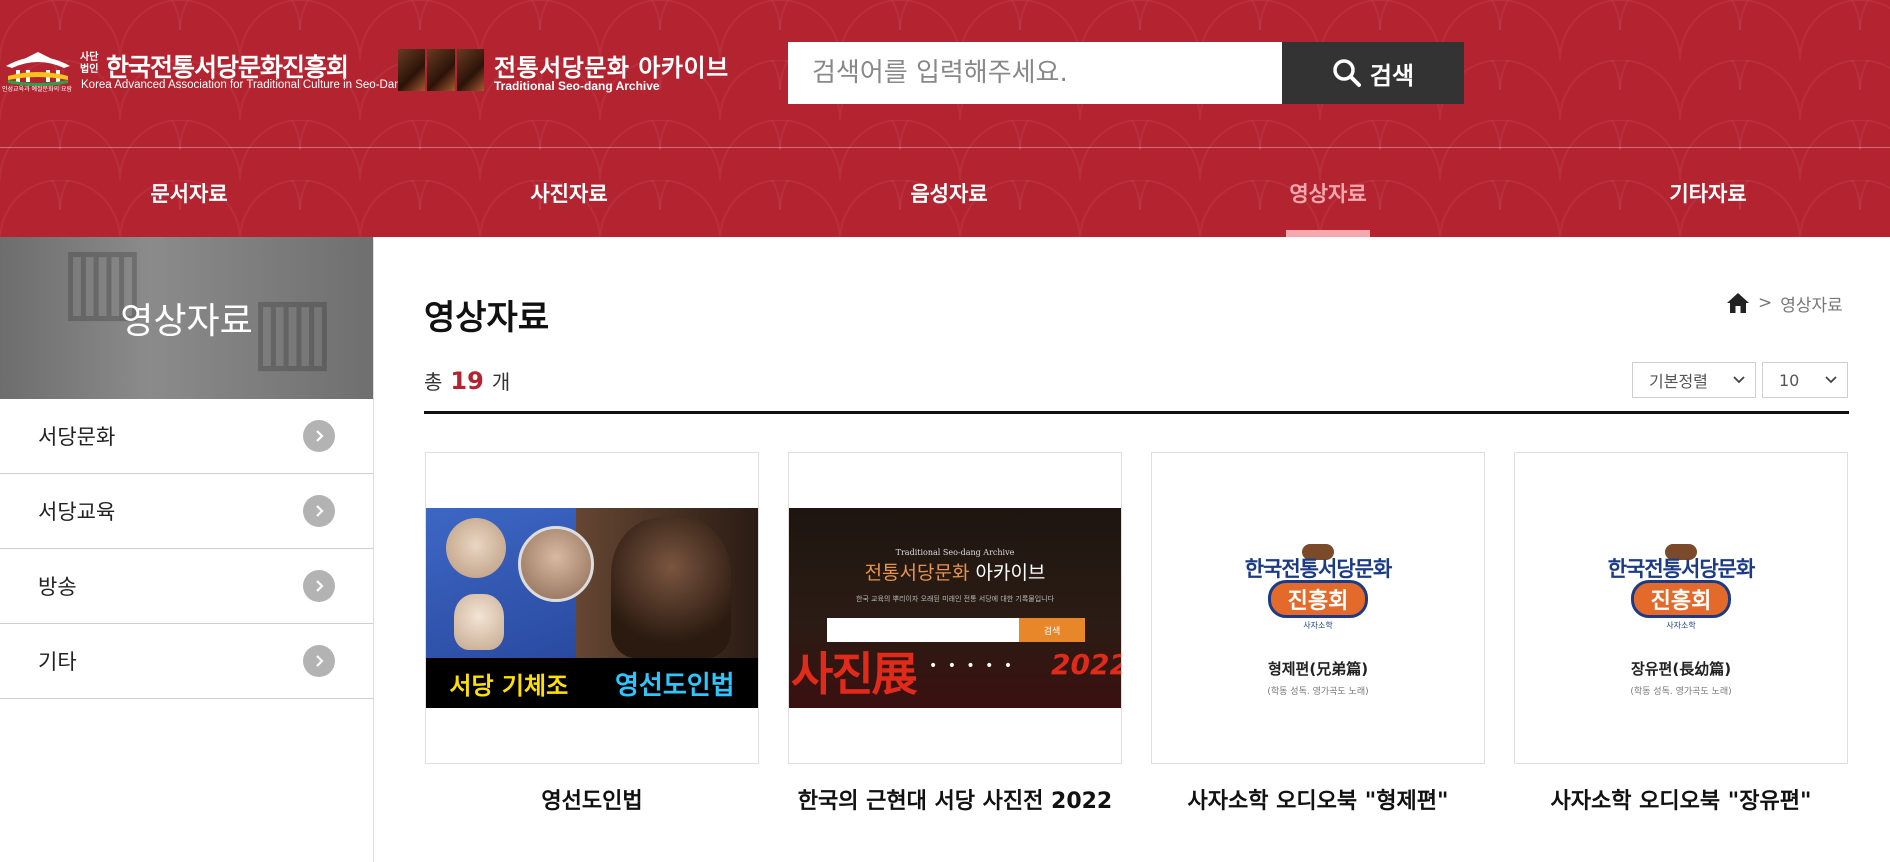 This screenshot has width=1890, height=862. I want to click on search-button: 검색, so click(1373, 73).